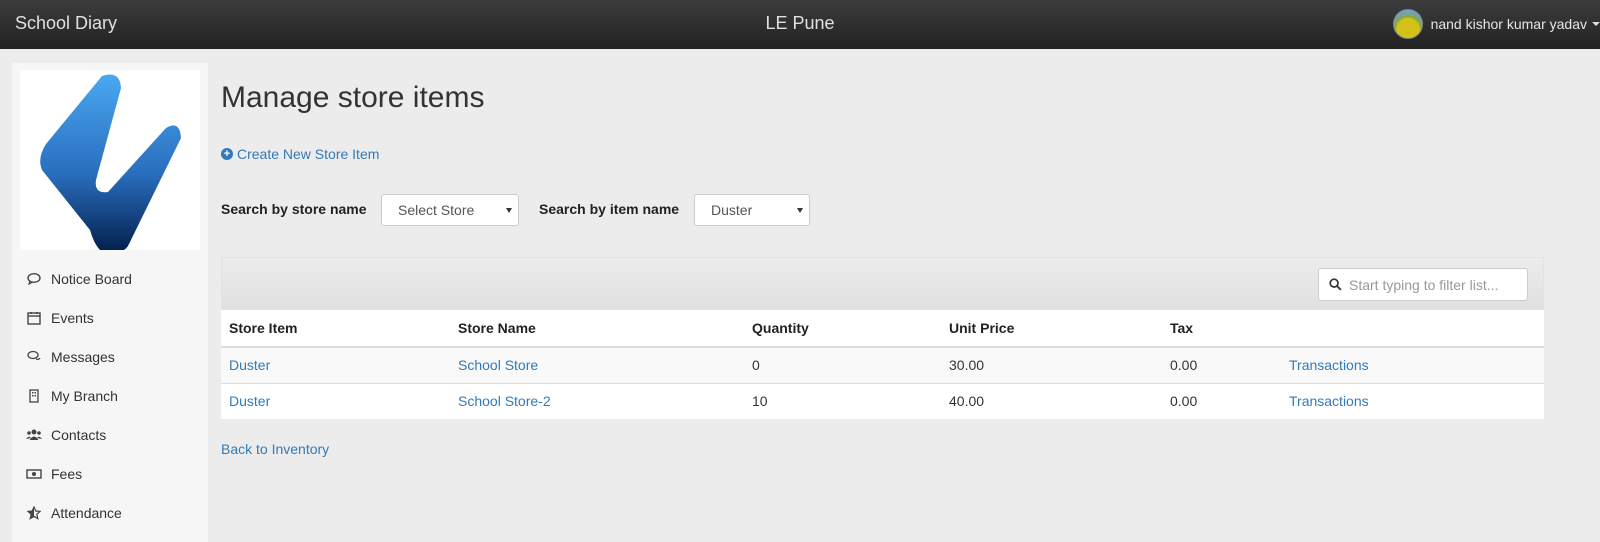 The height and width of the screenshot is (542, 1600). I want to click on building-icon, so click(34, 396).